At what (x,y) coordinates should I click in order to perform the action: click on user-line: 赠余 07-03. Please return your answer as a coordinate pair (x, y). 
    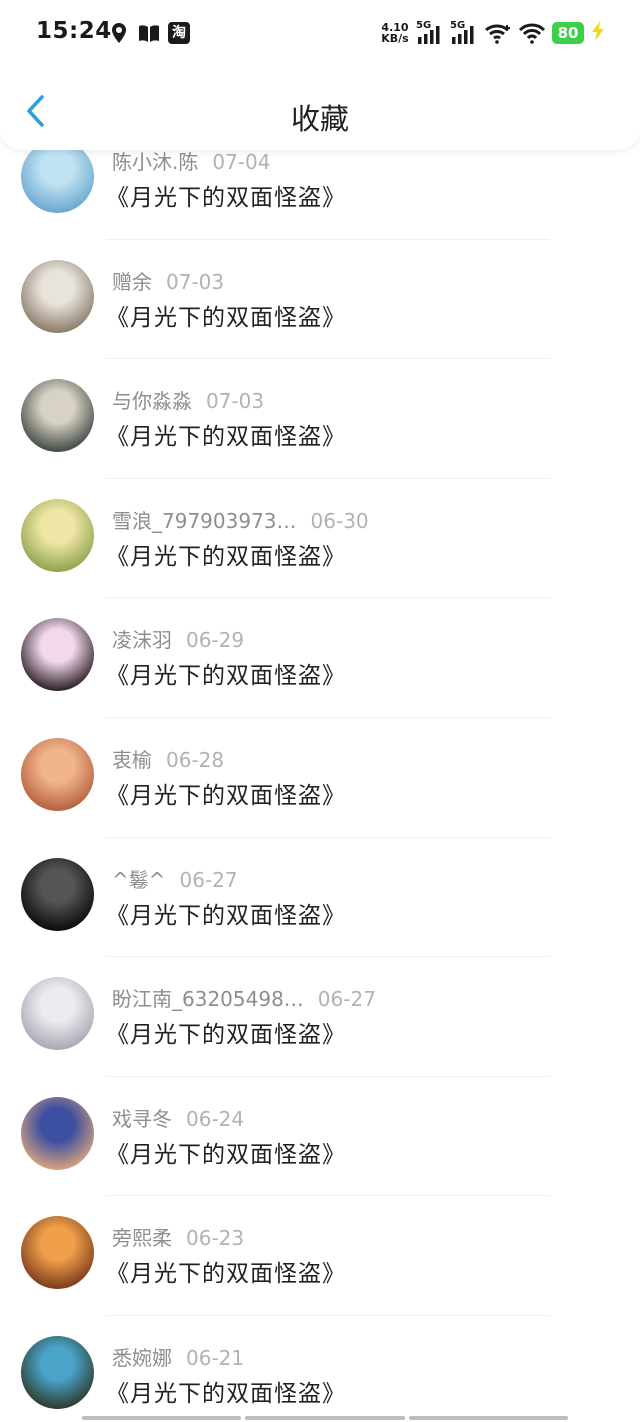
    Looking at the image, I should click on (168, 280).